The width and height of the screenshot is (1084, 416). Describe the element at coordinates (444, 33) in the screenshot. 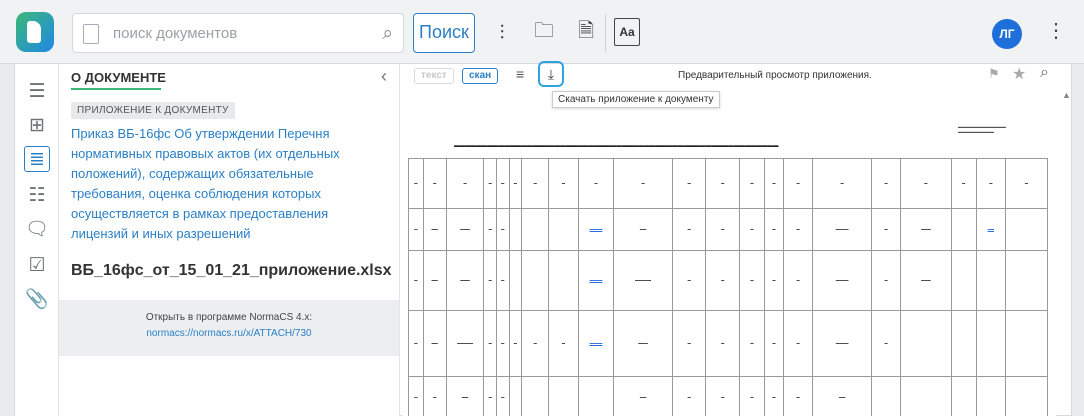

I see `search-button: Поиск` at that location.